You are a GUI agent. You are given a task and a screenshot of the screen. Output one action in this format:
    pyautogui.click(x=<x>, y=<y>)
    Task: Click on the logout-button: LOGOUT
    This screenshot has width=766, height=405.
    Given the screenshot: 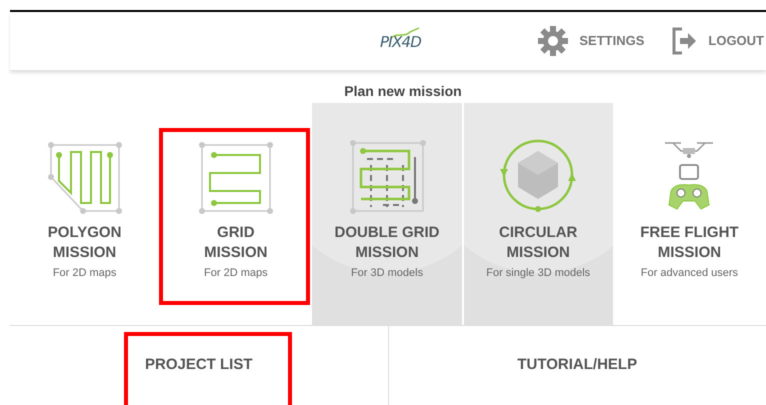 What is the action you would take?
    pyautogui.click(x=718, y=41)
    